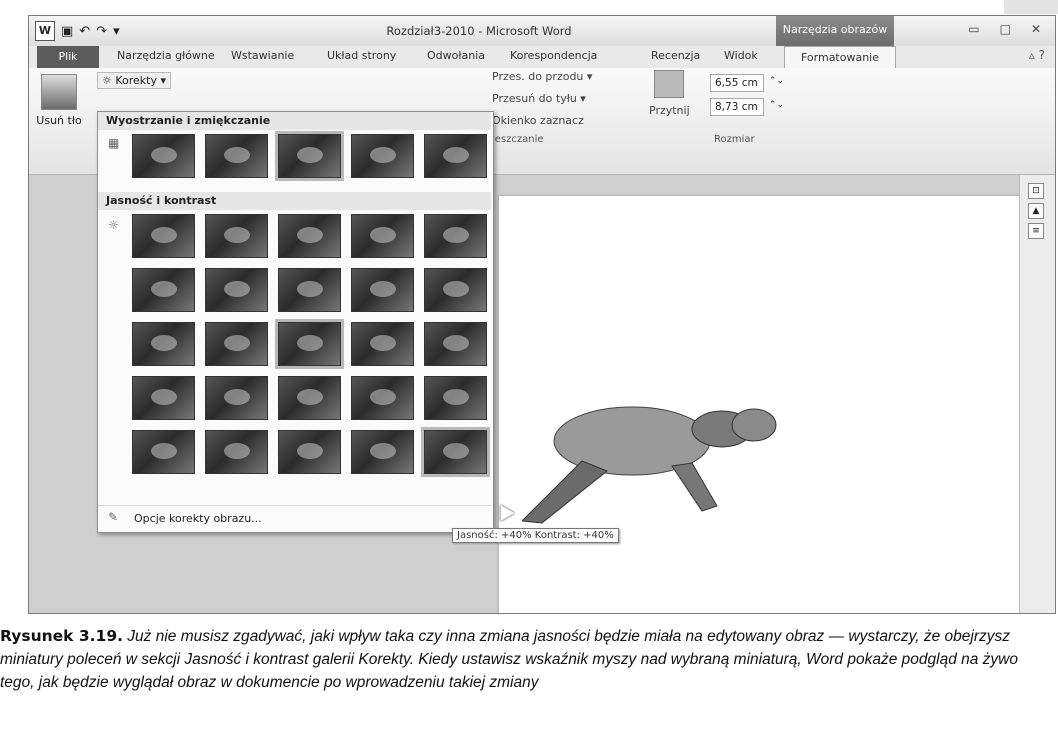 This screenshot has width=1058, height=743. What do you see at coordinates (59, 120) in the screenshot?
I see `remove-background-label: Usuń tło` at bounding box center [59, 120].